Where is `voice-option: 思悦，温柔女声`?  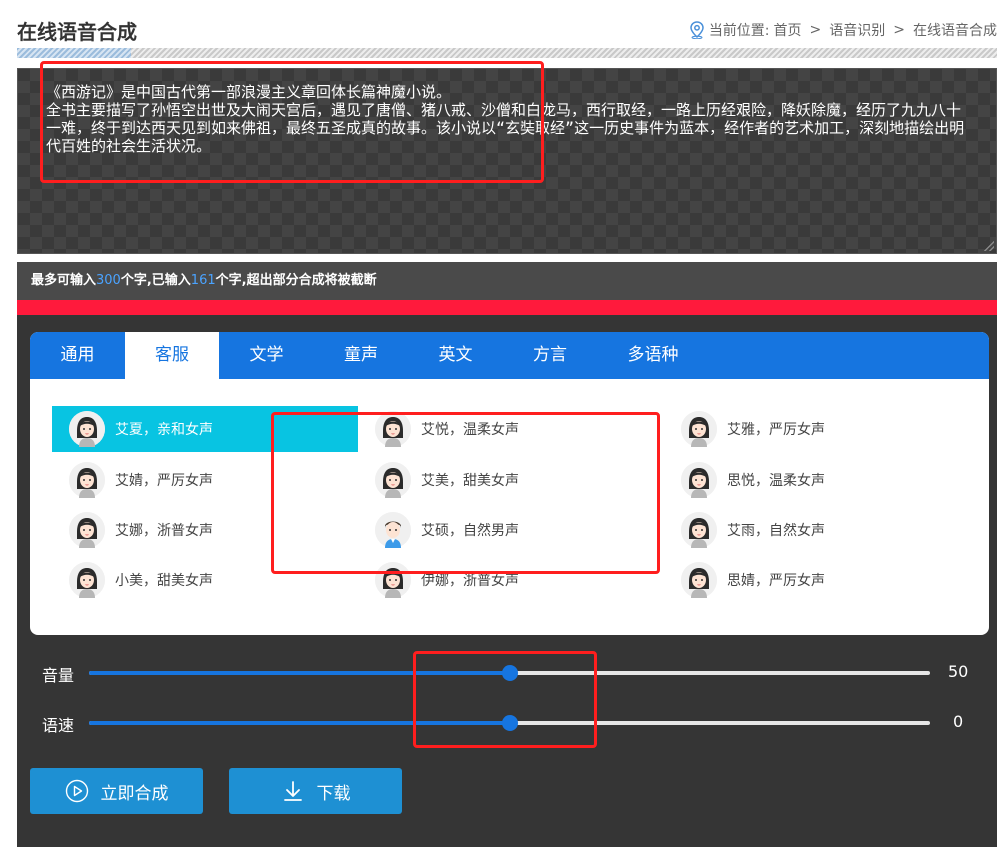
voice-option: 思悦，温柔女声 is located at coordinates (817, 480).